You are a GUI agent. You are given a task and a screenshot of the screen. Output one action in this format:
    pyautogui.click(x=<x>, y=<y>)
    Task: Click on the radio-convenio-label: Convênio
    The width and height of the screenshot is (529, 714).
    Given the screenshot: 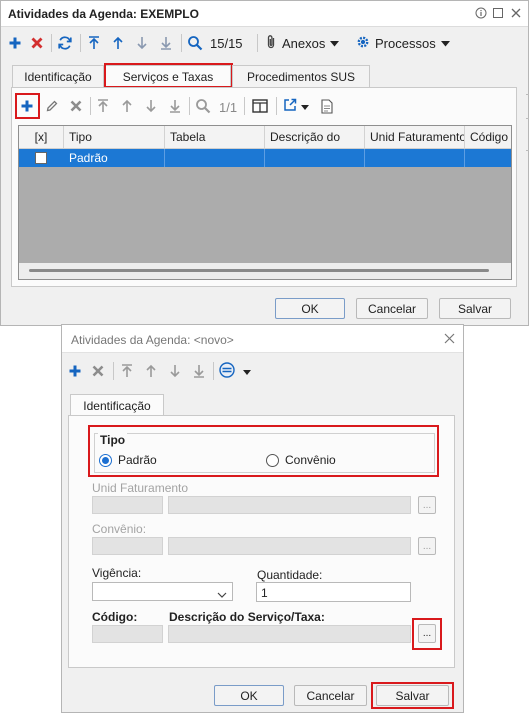 What is the action you would take?
    pyautogui.click(x=310, y=460)
    